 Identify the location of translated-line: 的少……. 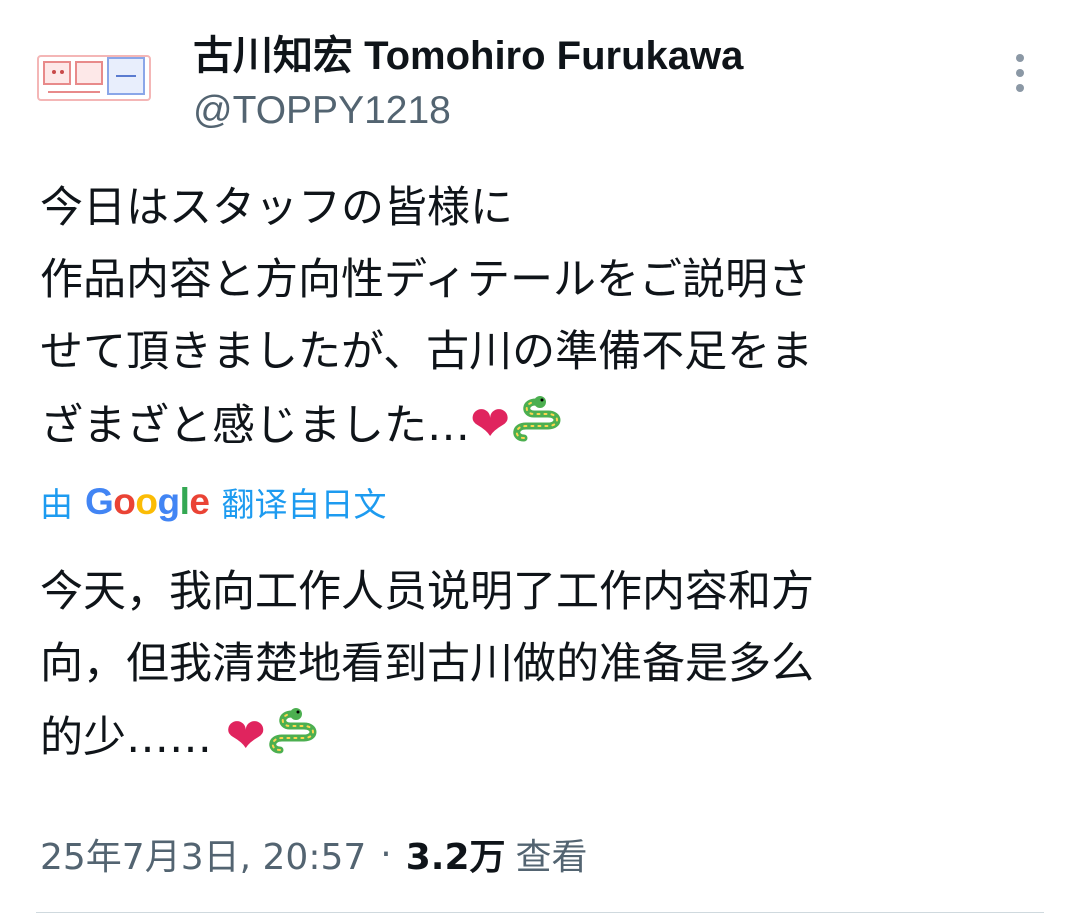
(126, 738).